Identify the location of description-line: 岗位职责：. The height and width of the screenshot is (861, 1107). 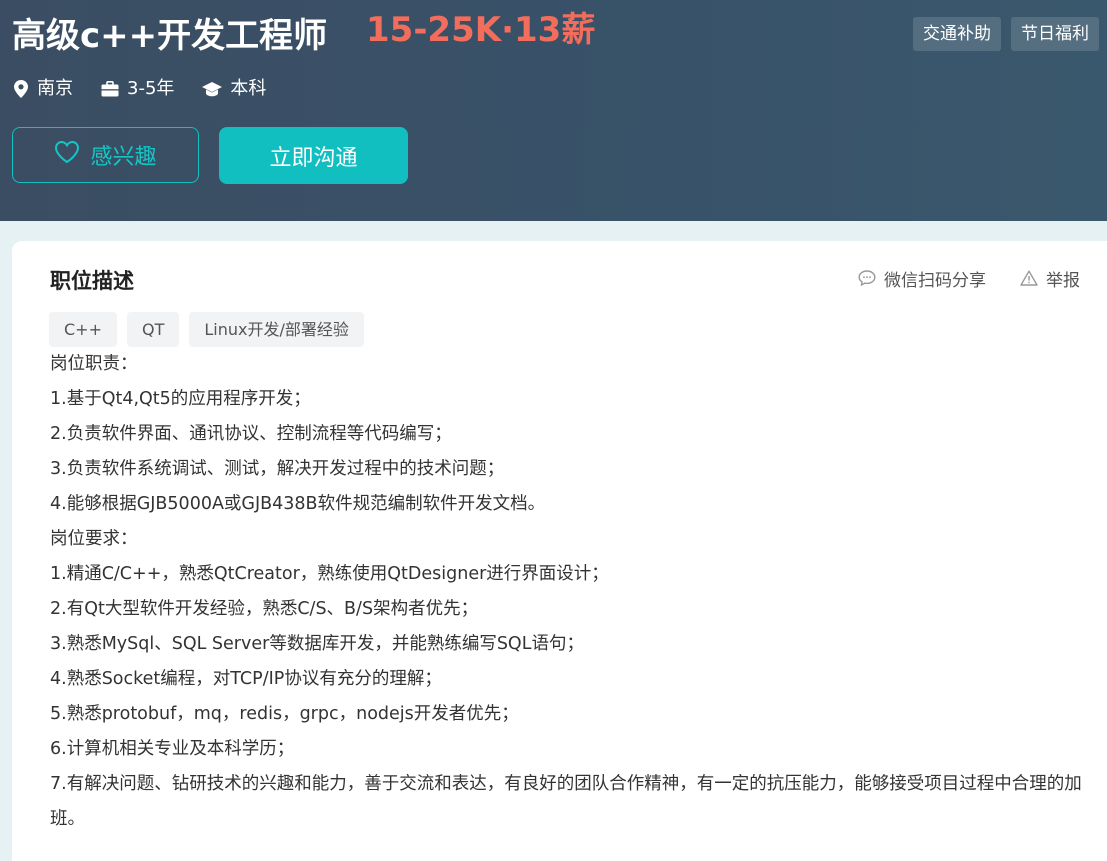
(94, 364).